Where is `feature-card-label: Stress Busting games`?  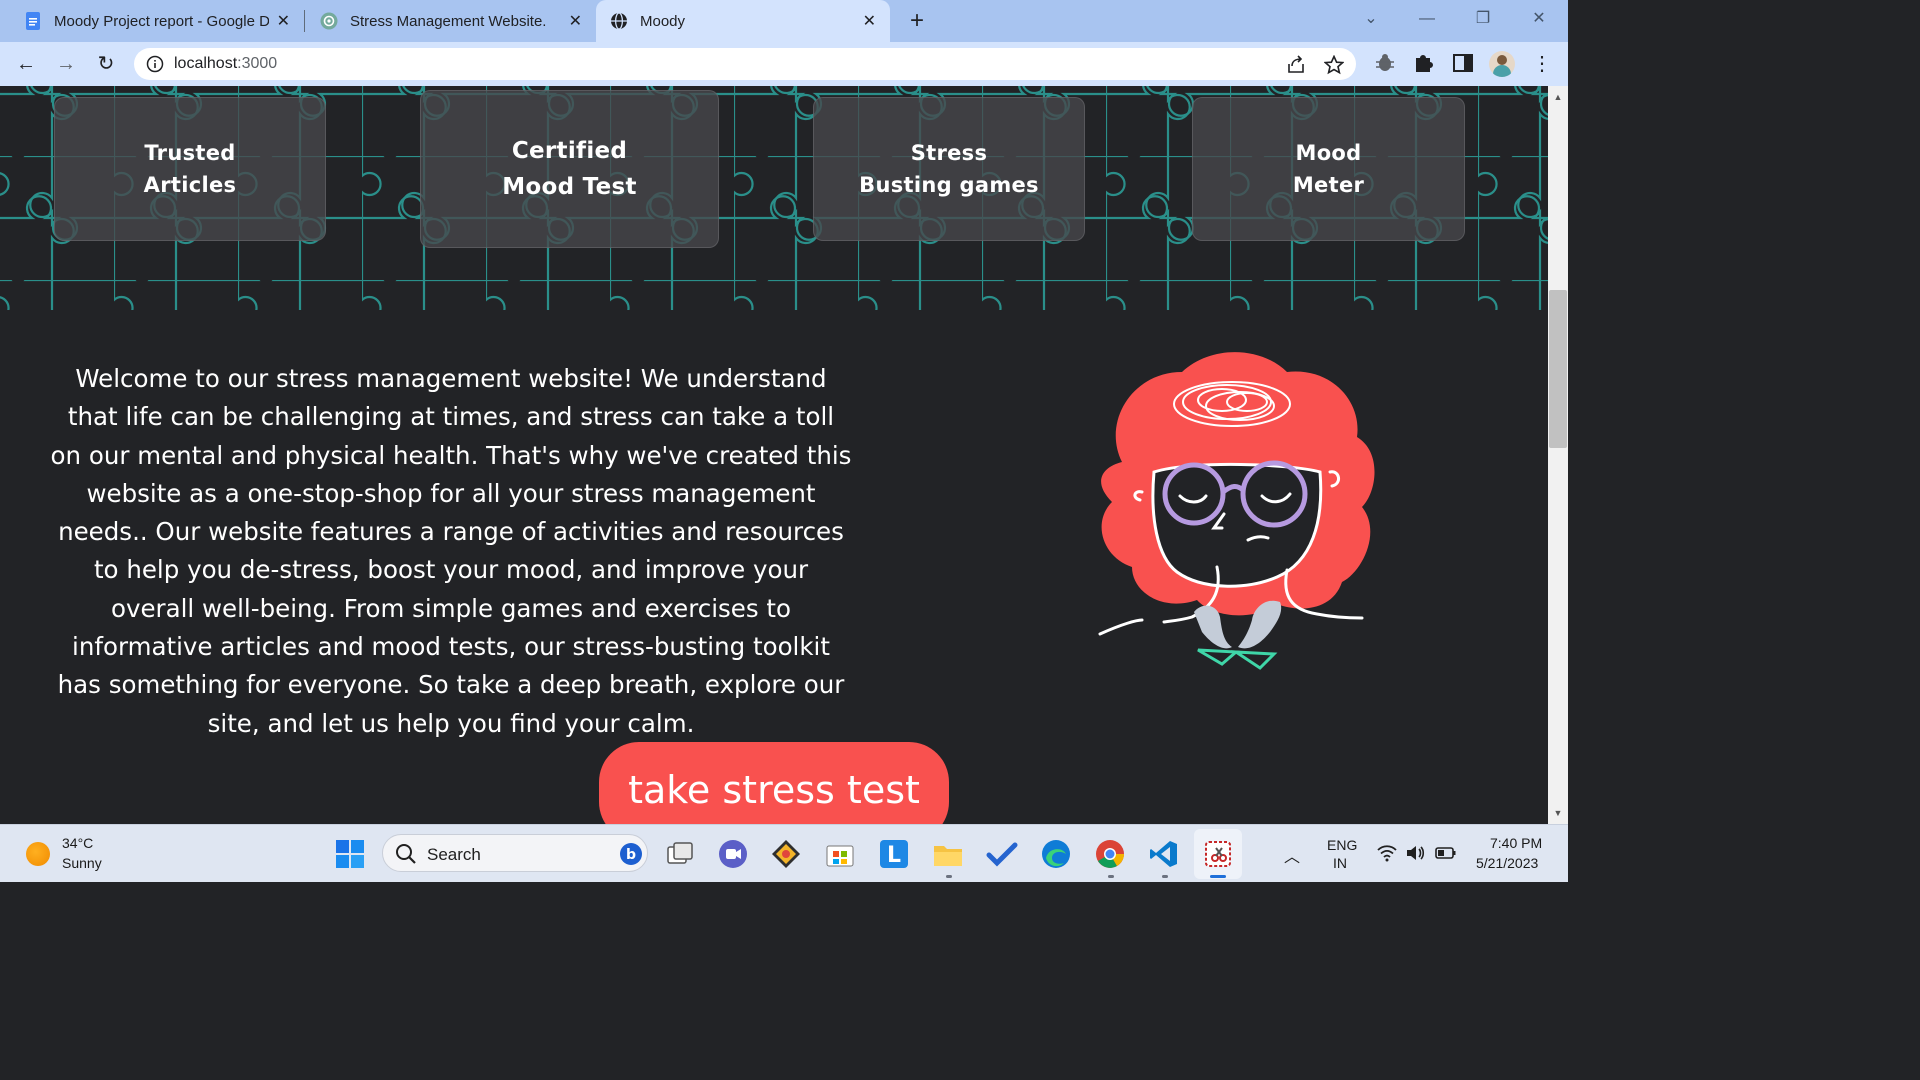 feature-card-label: Stress Busting games is located at coordinates (949, 169).